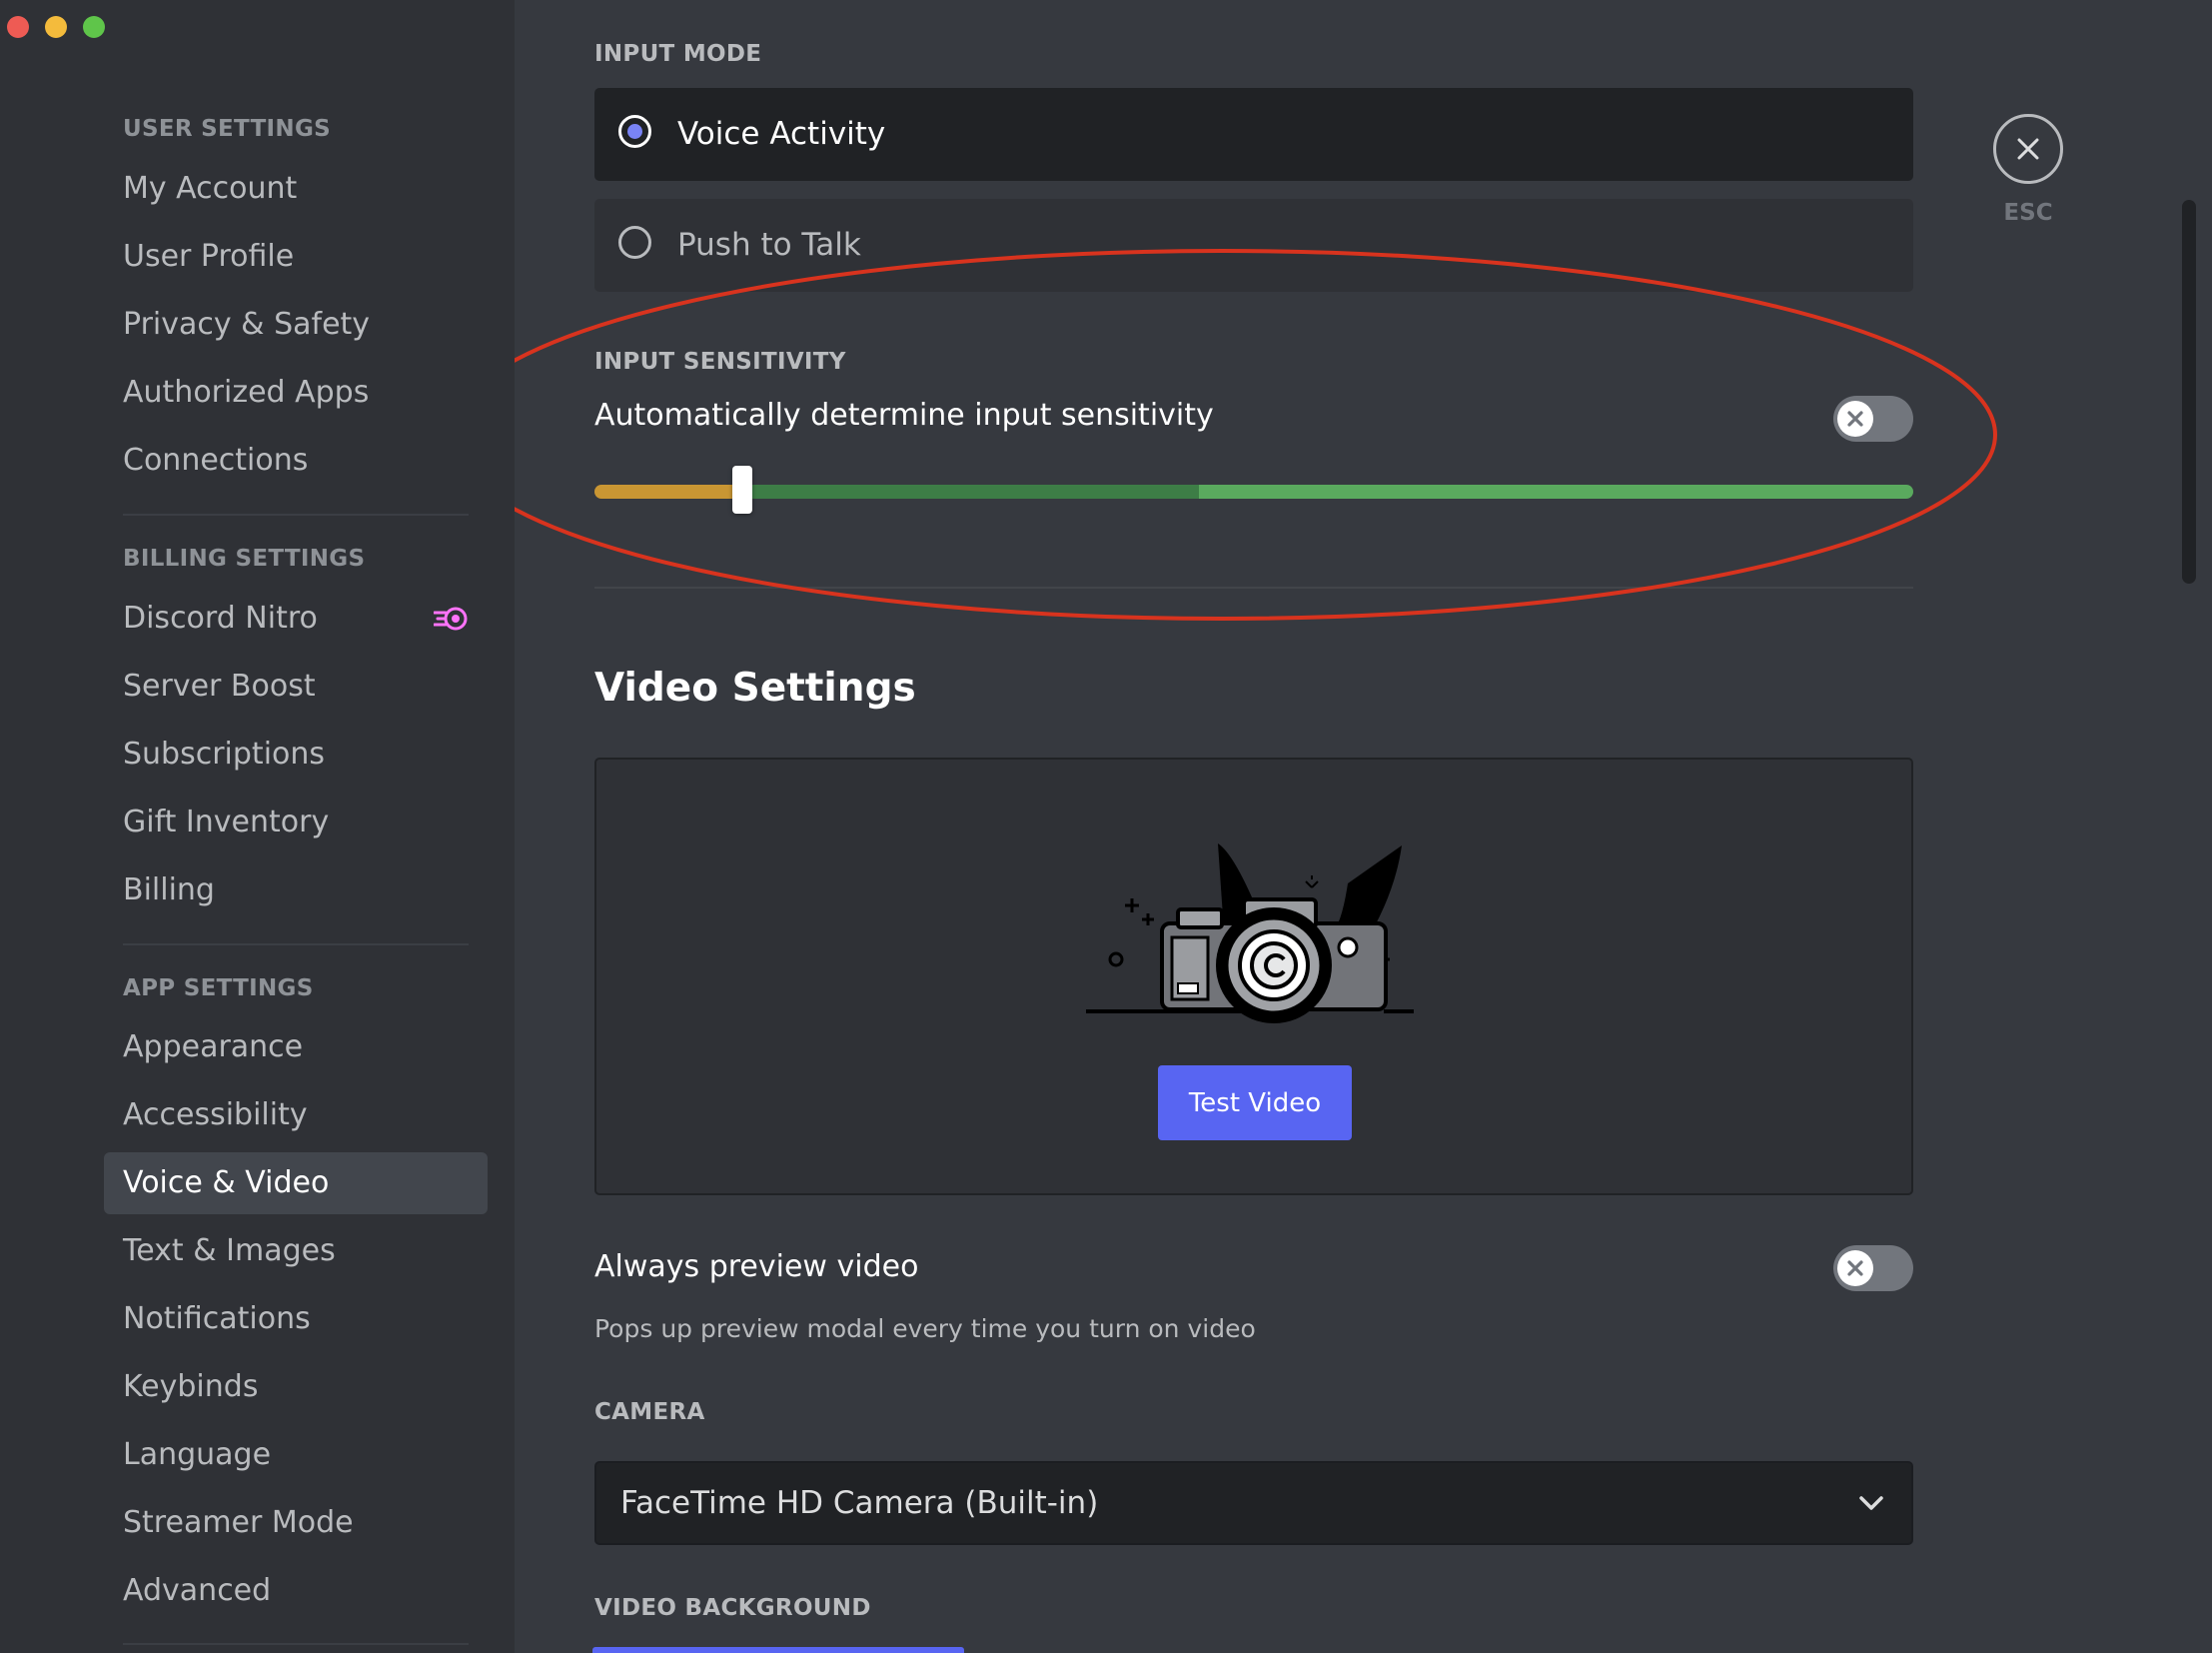 This screenshot has height=1653, width=2212. I want to click on sidebar-item-appearance: Appearance, so click(296, 1047).